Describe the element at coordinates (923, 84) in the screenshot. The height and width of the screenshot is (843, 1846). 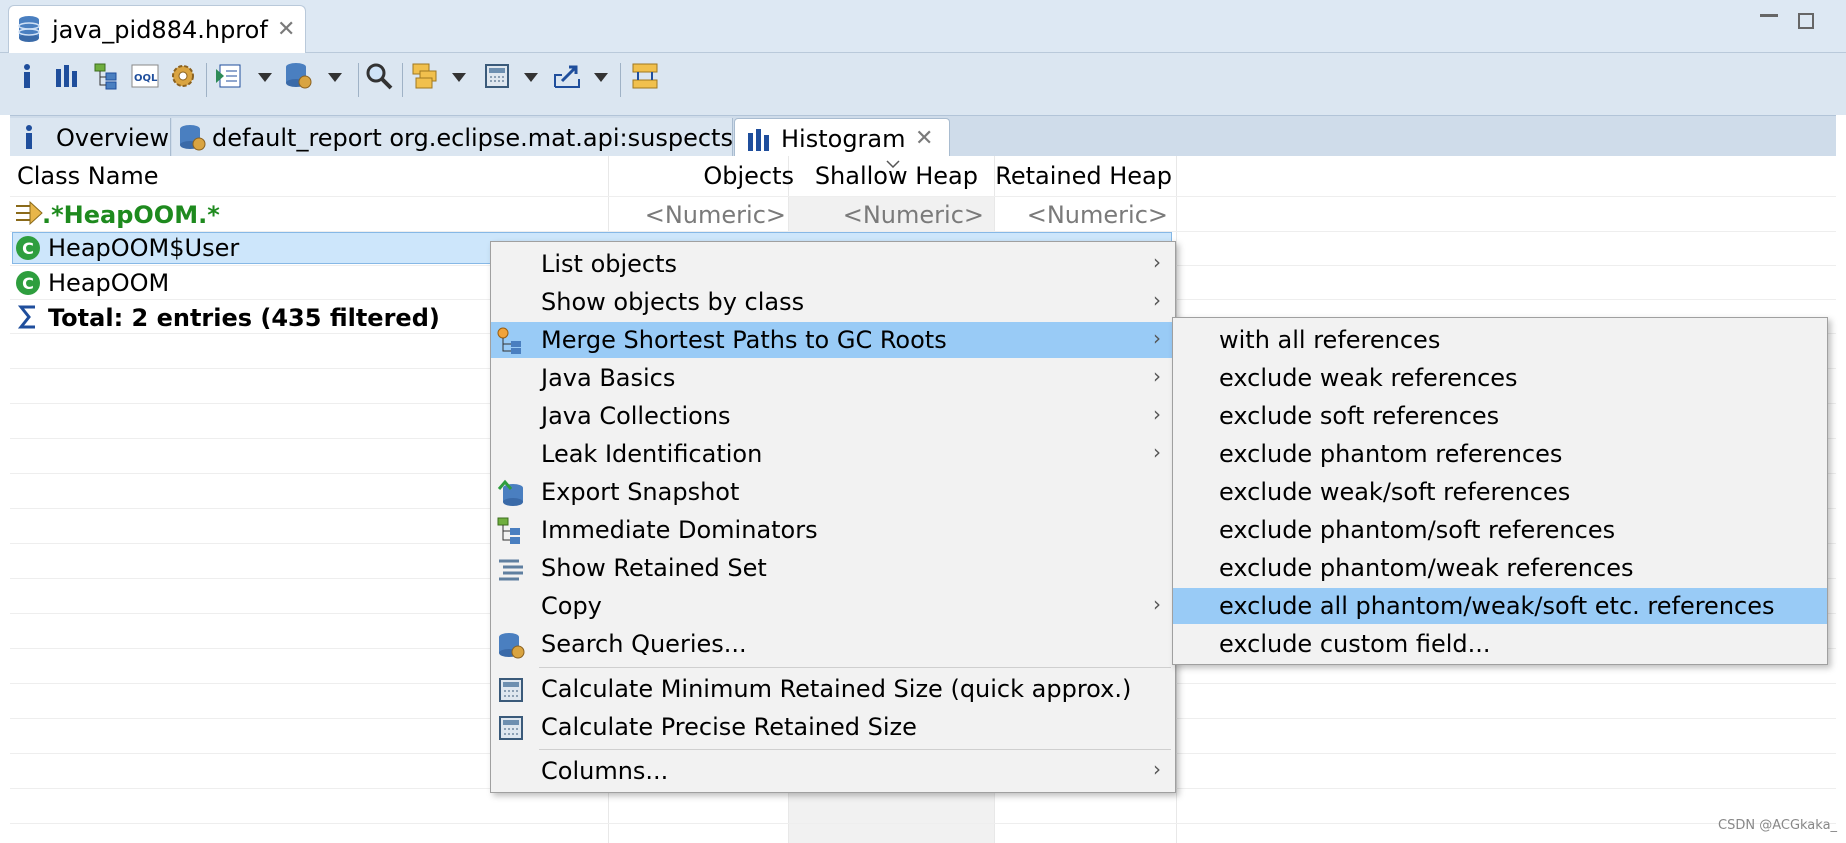
I see `toolbar: OQL` at that location.